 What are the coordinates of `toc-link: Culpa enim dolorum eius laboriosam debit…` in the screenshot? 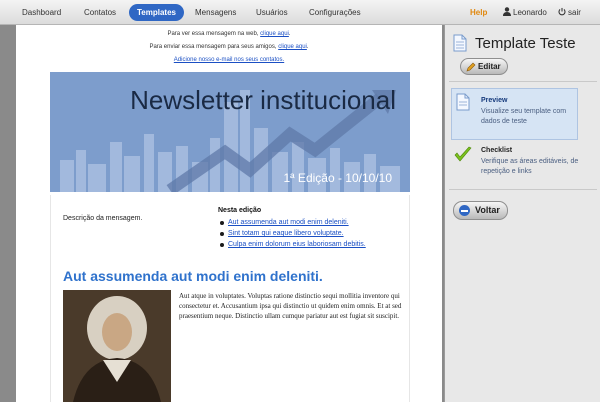 It's located at (297, 244).